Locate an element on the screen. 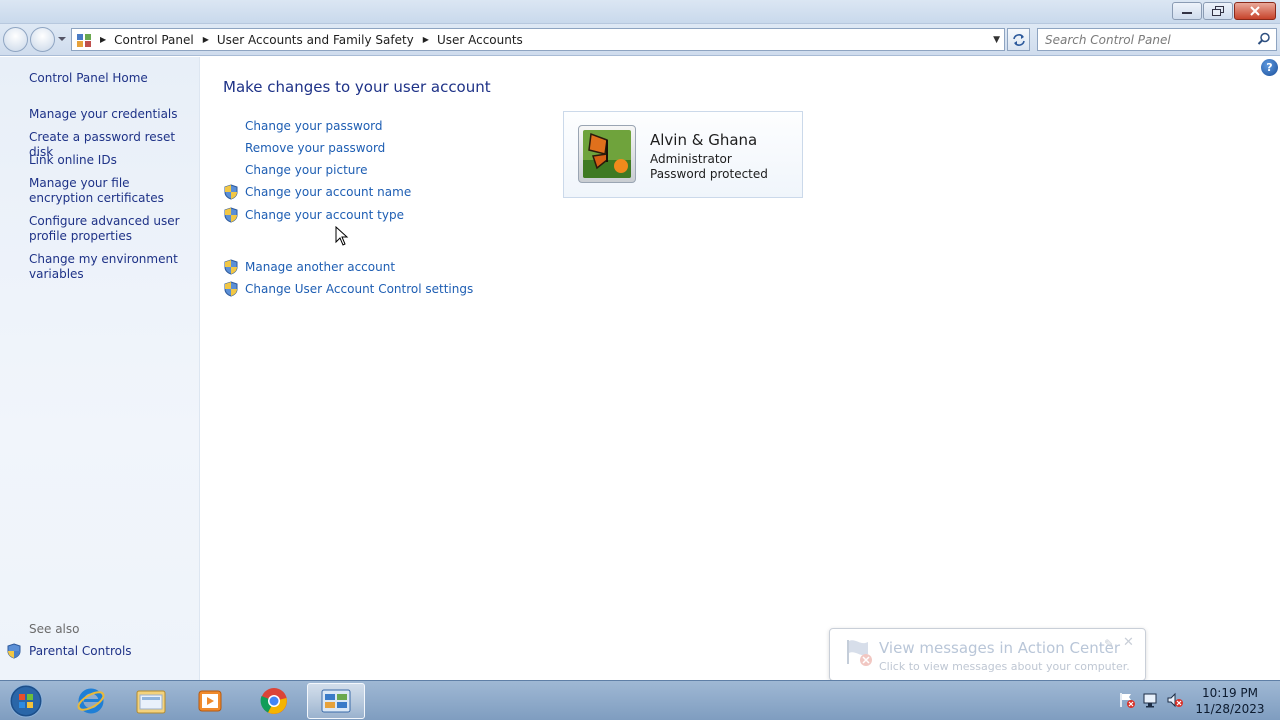  change-account-name-link: Change your account name is located at coordinates (328, 192).